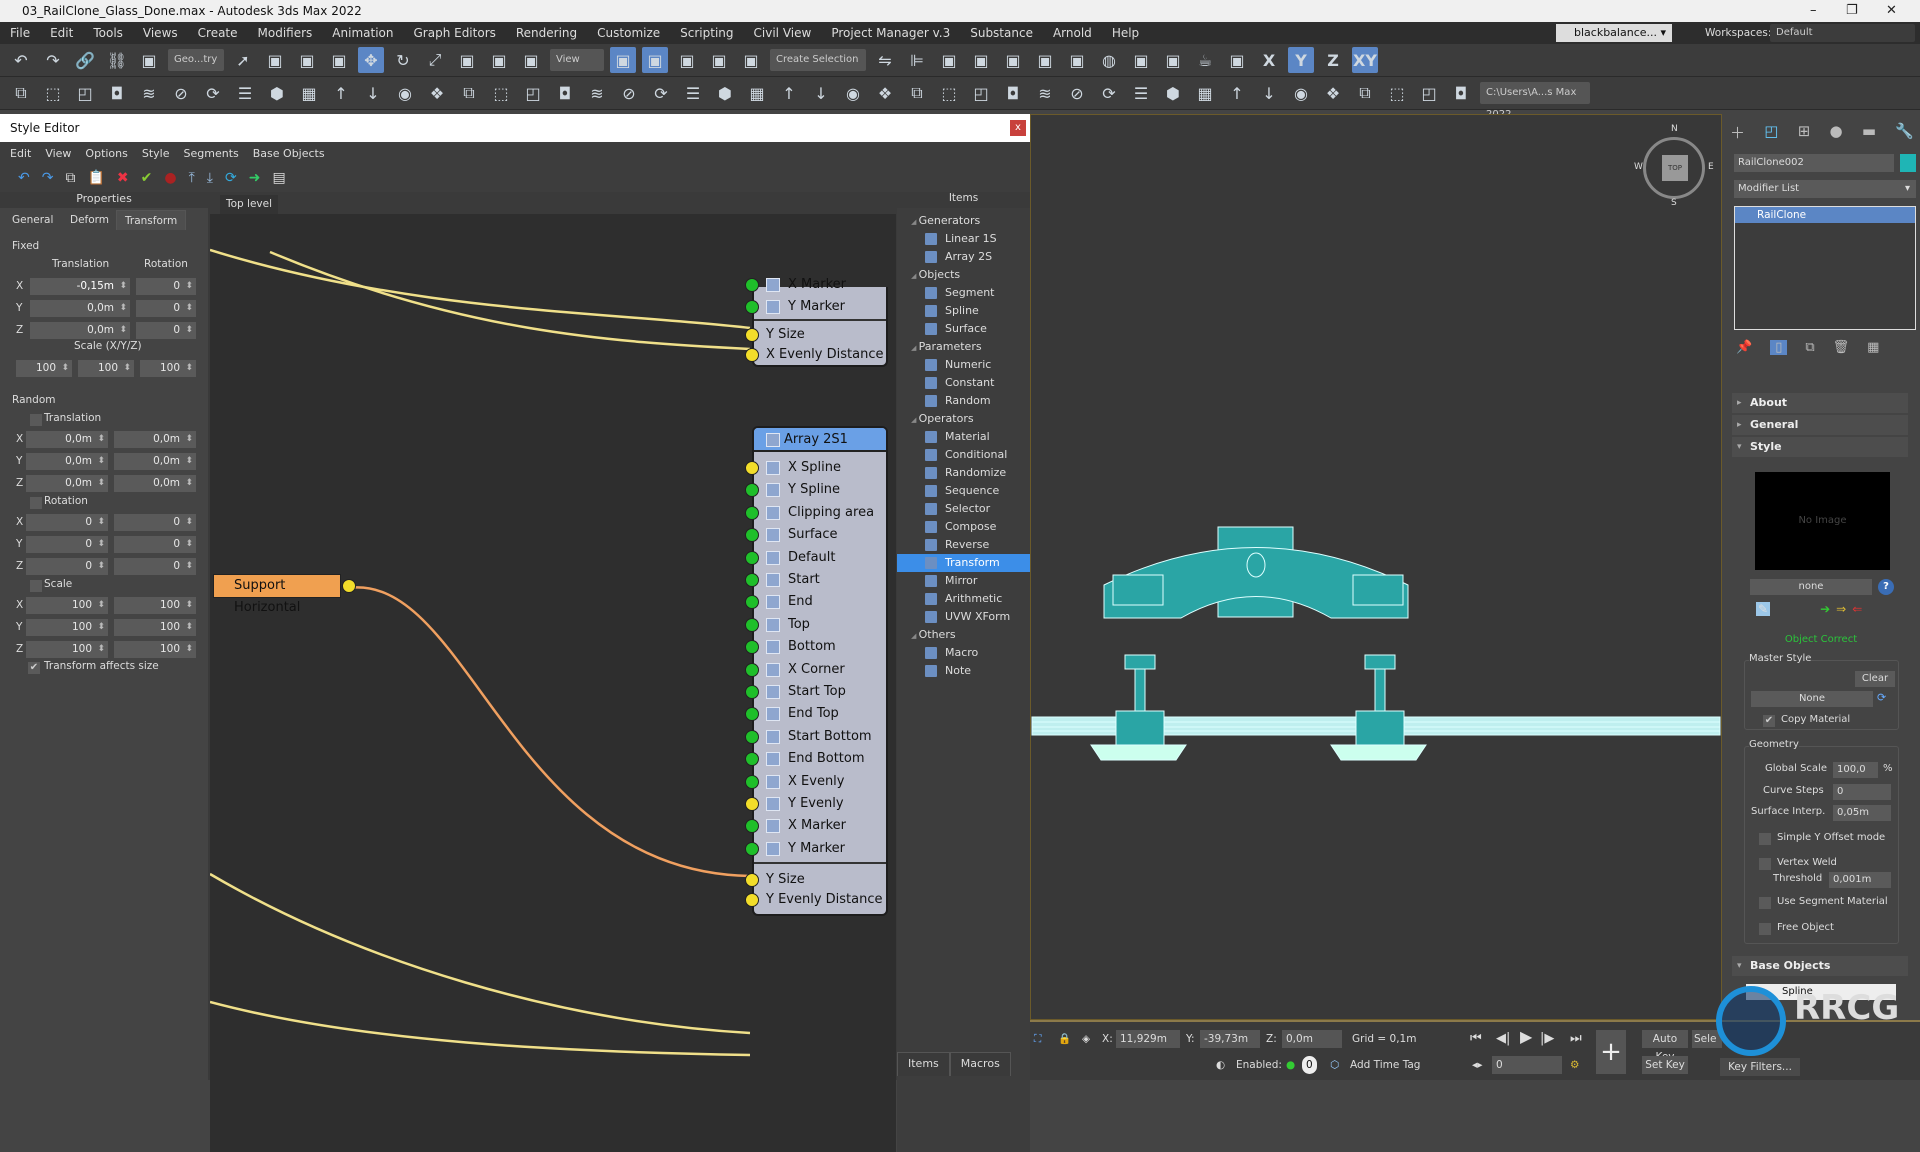 This screenshot has width=1920, height=1152. I want to click on play-icon: ▶, so click(1526, 1037).